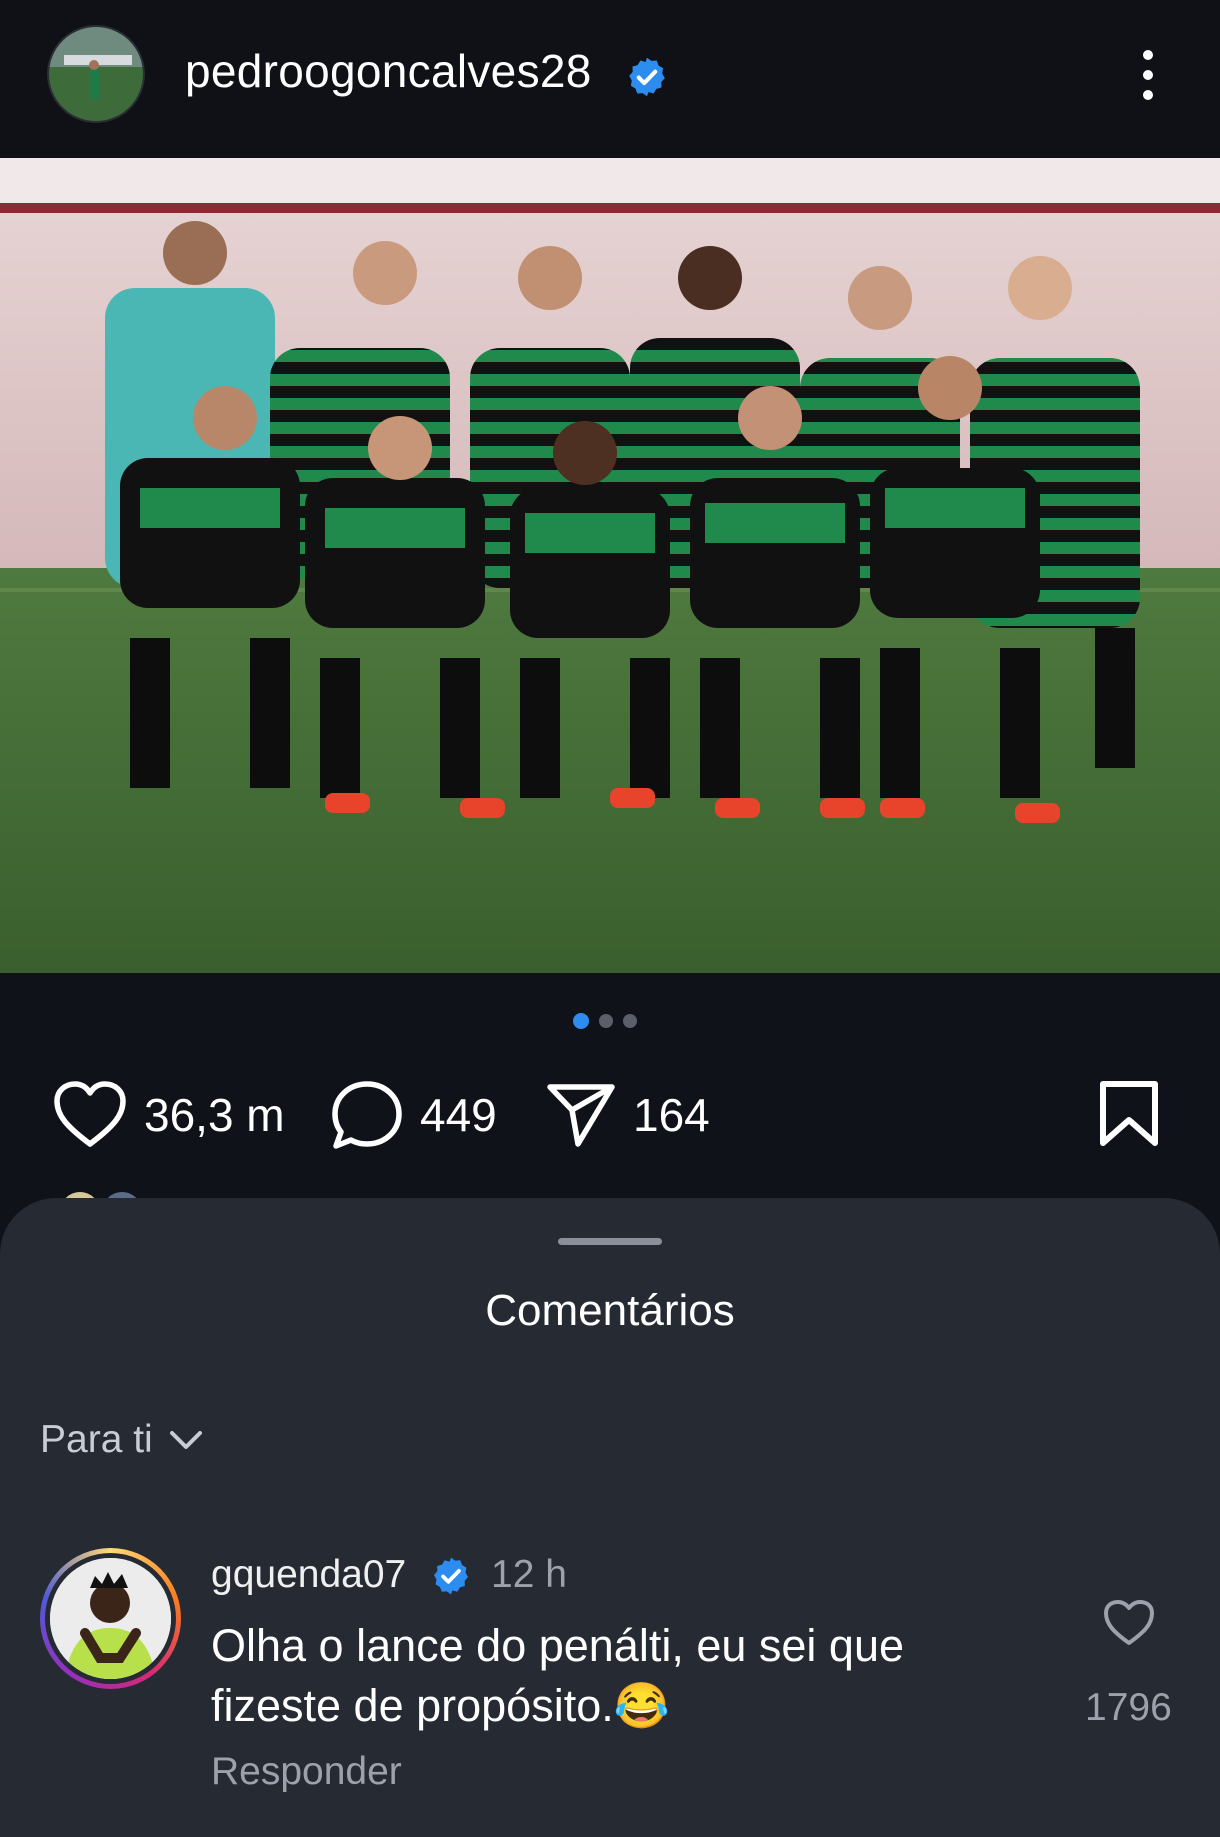 This screenshot has width=1220, height=1837. I want to click on post-actions: 36,3 m 449 164, so click(610, 1115).